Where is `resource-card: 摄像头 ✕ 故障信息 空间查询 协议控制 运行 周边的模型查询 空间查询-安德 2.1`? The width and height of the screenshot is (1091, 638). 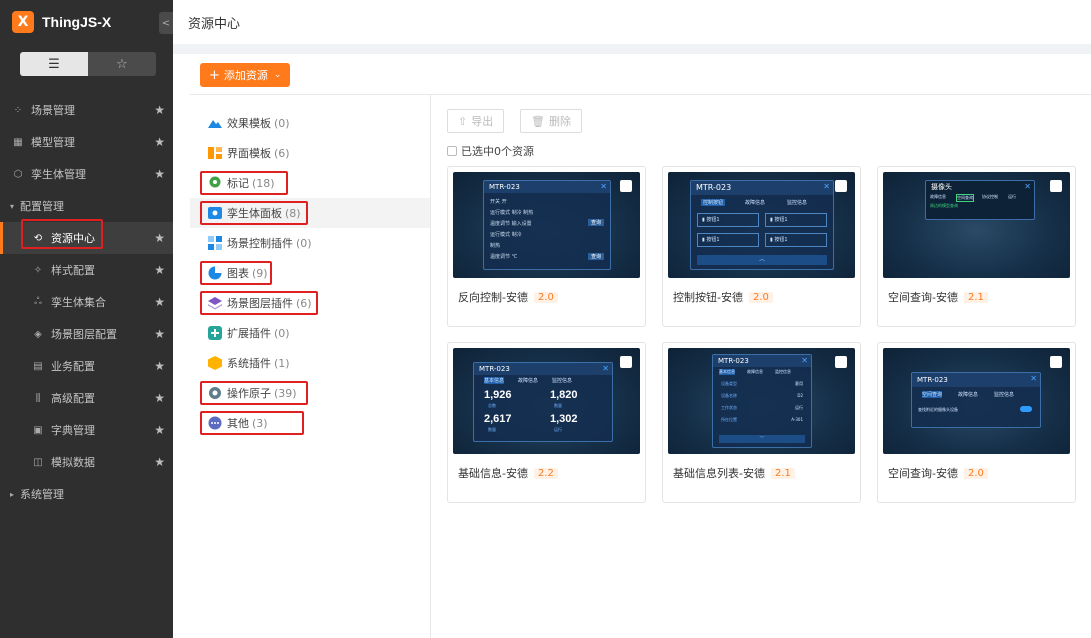 resource-card: 摄像头 ✕ 故障信息 空间查询 协议控制 运行 周边的模型查询 空间查询-安德 2.1 is located at coordinates (976, 246).